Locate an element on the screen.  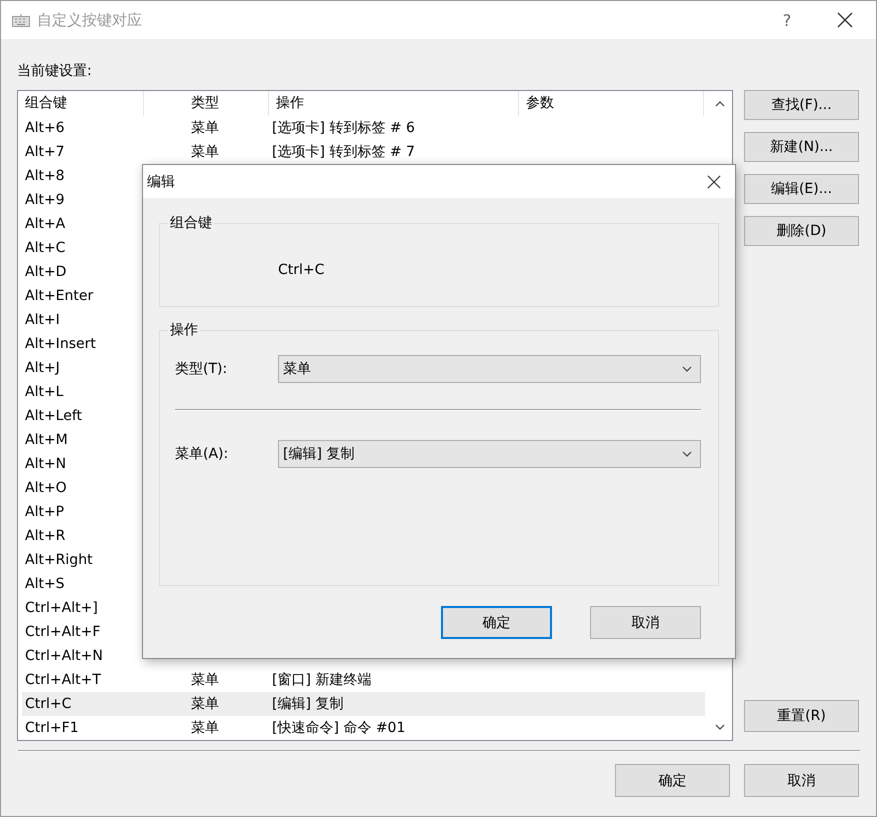
table-cell-text: [选项卡] 转到标签 # 7 is located at coordinates (343, 152).